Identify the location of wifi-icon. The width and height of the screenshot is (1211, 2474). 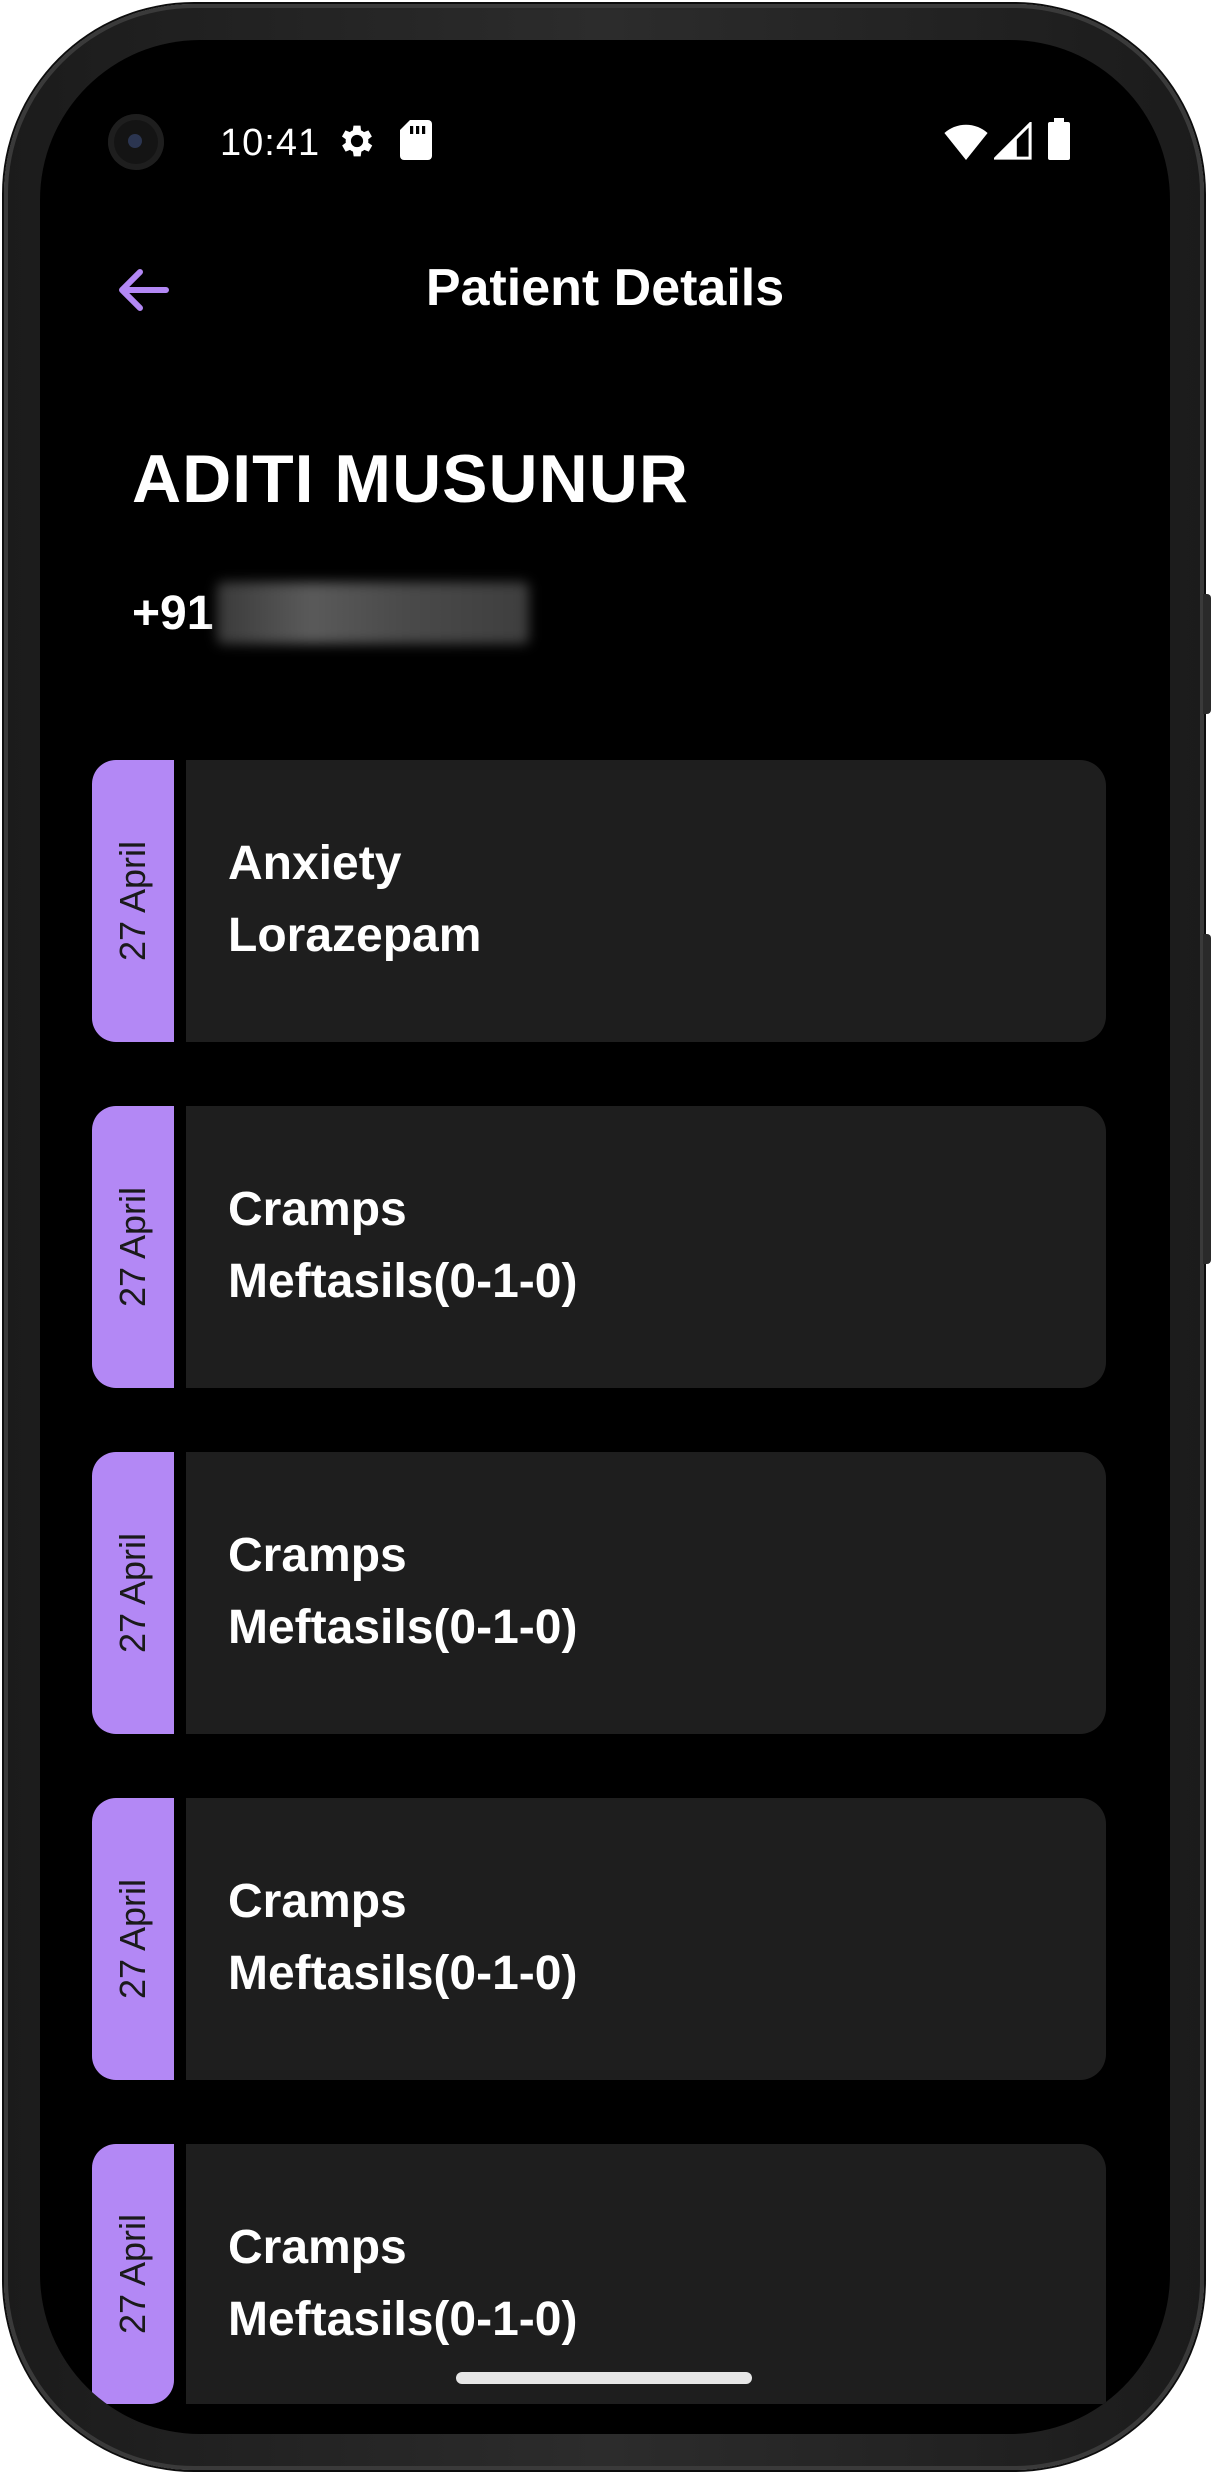
(966, 142).